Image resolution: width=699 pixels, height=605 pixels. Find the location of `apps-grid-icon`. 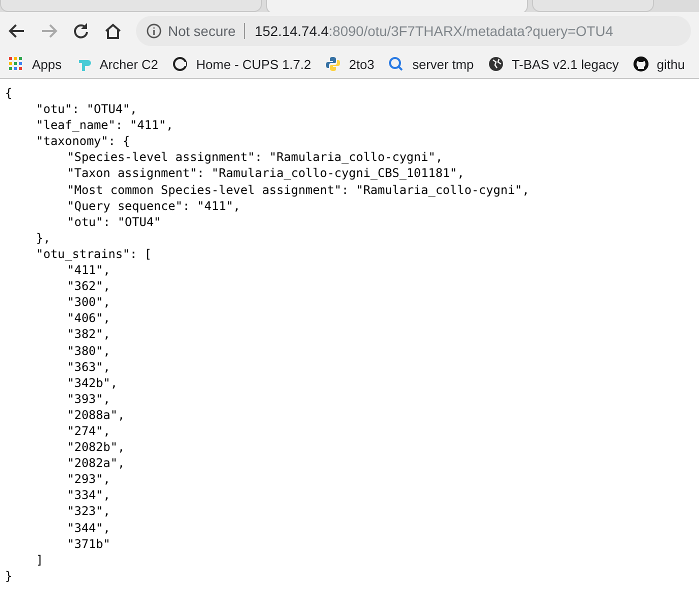

apps-grid-icon is located at coordinates (16, 64).